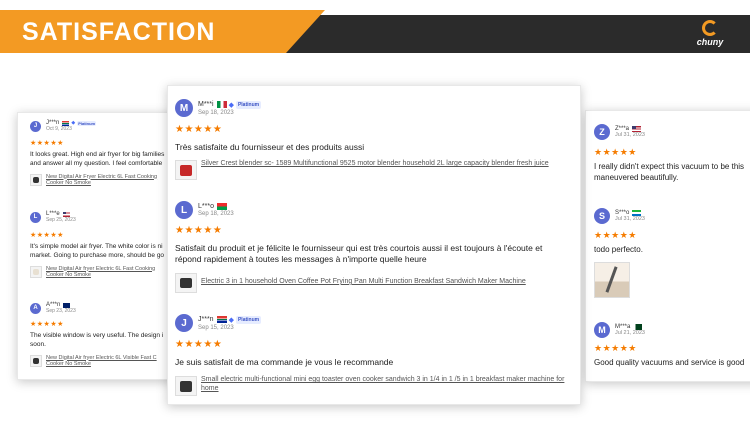  Describe the element at coordinates (38, 344) in the screenshot. I see `review-text-line: soon.` at that location.